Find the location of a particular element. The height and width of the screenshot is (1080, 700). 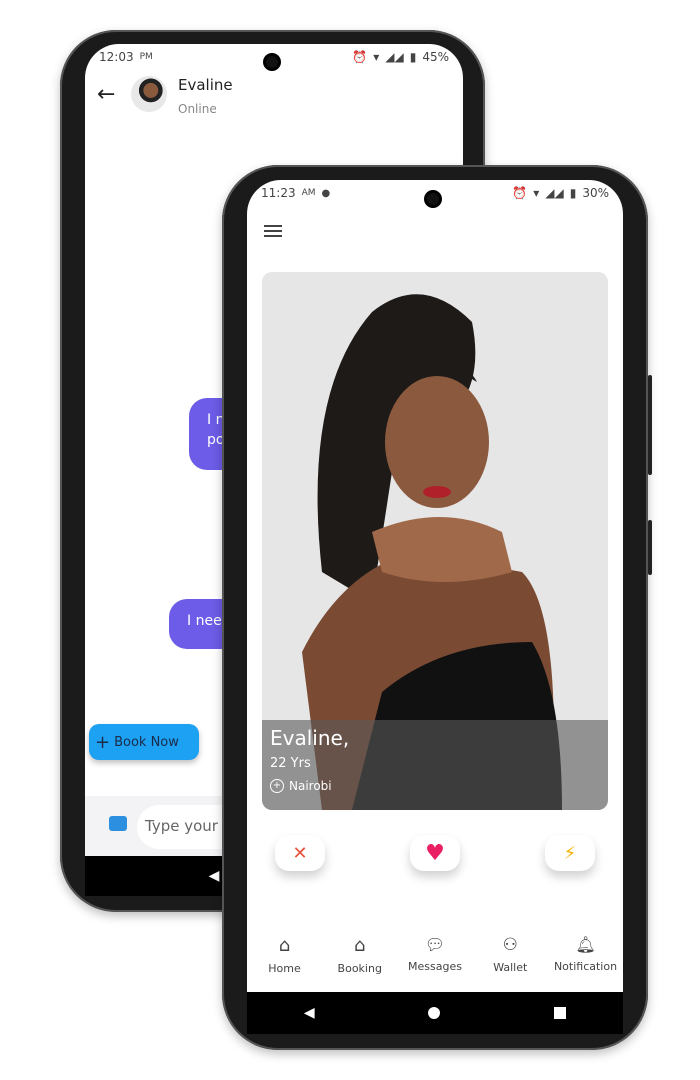

status-icons: ⏰ ▾ ◢◢ ▮ 45% is located at coordinates (400, 57).